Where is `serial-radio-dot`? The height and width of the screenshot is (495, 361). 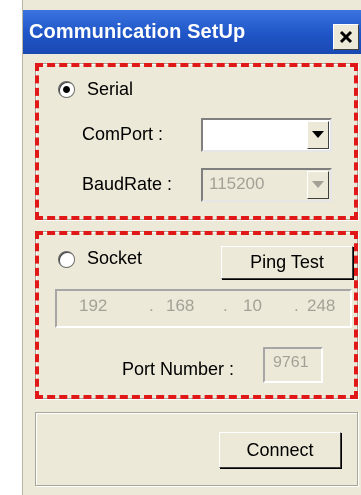 serial-radio-dot is located at coordinates (66, 89).